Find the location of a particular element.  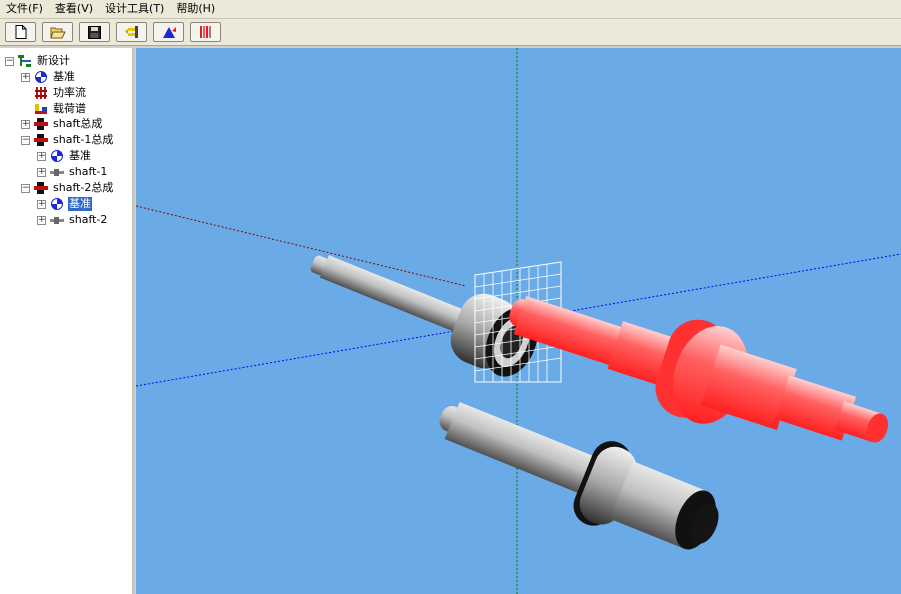

menu-help: 帮助(H) is located at coordinates (195, 9).